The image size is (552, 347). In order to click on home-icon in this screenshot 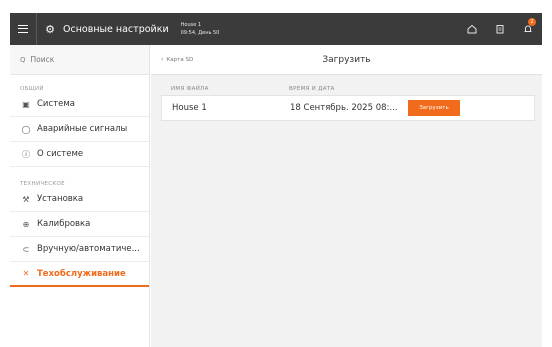, I will do `click(472, 29)`.